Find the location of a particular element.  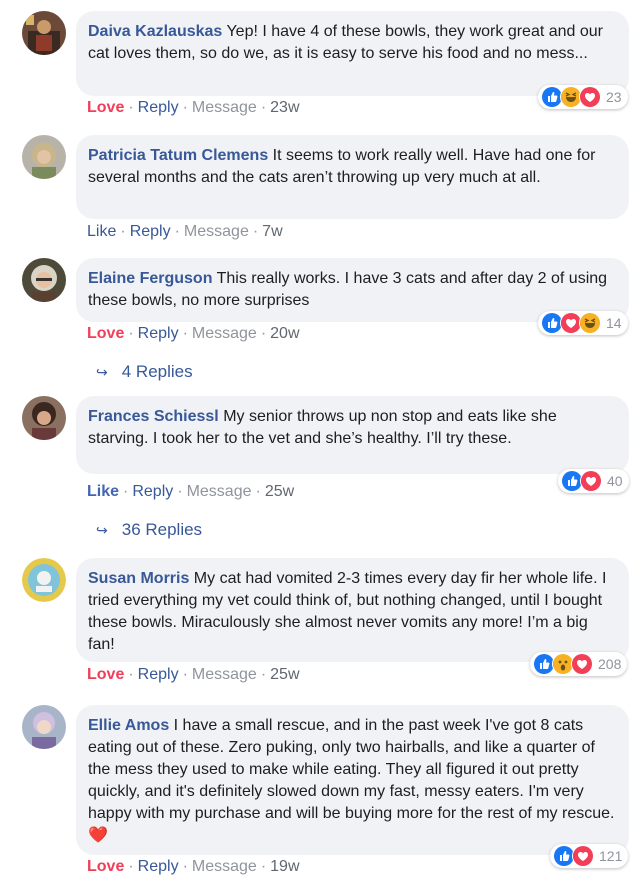

view-replies-link: ↪ 4 Replies is located at coordinates (144, 372).